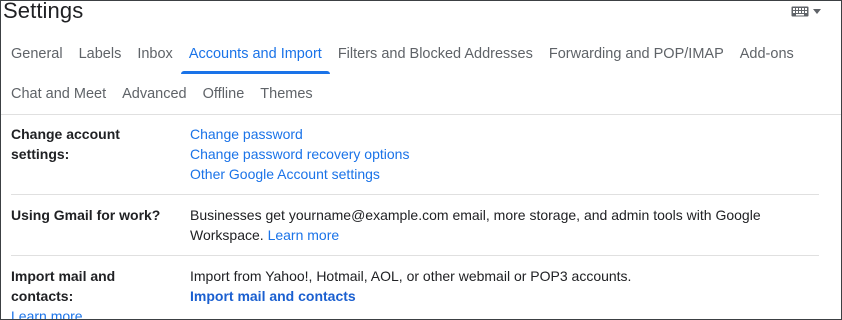 The image size is (842, 320). What do you see at coordinates (100, 54) in the screenshot?
I see `tab-labels: Labels` at bounding box center [100, 54].